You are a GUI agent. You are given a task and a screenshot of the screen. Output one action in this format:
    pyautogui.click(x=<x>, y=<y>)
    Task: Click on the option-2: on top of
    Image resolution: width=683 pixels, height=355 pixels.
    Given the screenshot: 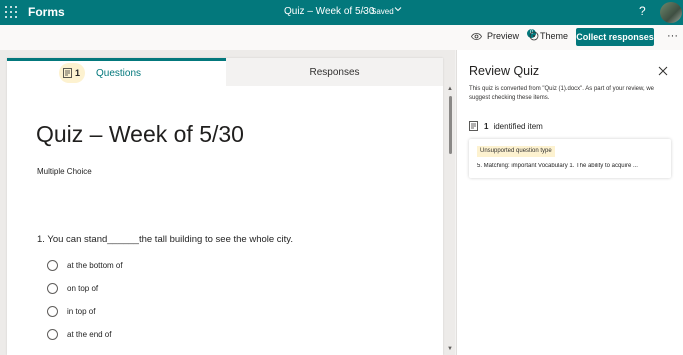 What is the action you would take?
    pyautogui.click(x=72, y=288)
    